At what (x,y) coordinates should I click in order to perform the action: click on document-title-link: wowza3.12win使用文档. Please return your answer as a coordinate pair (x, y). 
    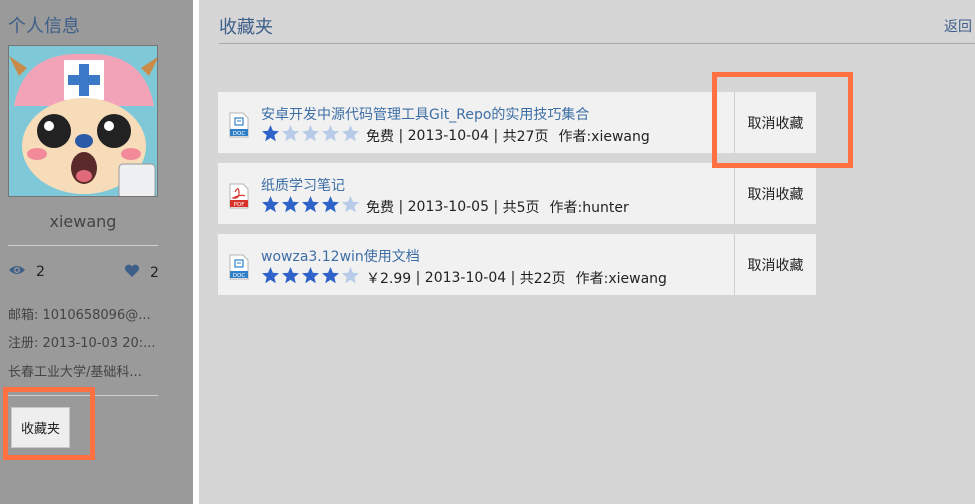
    Looking at the image, I should click on (340, 256).